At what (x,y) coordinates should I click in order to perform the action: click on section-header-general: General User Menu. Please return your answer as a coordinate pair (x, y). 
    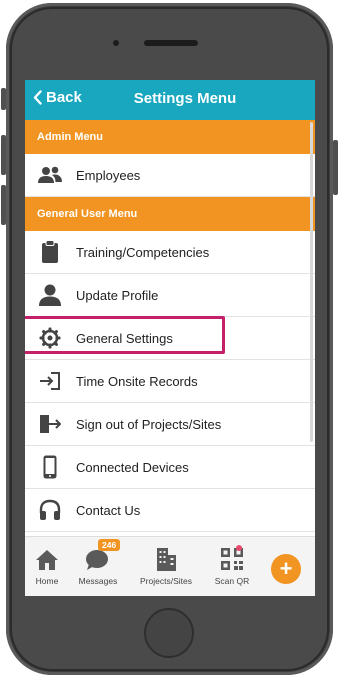
    Looking at the image, I should click on (170, 214).